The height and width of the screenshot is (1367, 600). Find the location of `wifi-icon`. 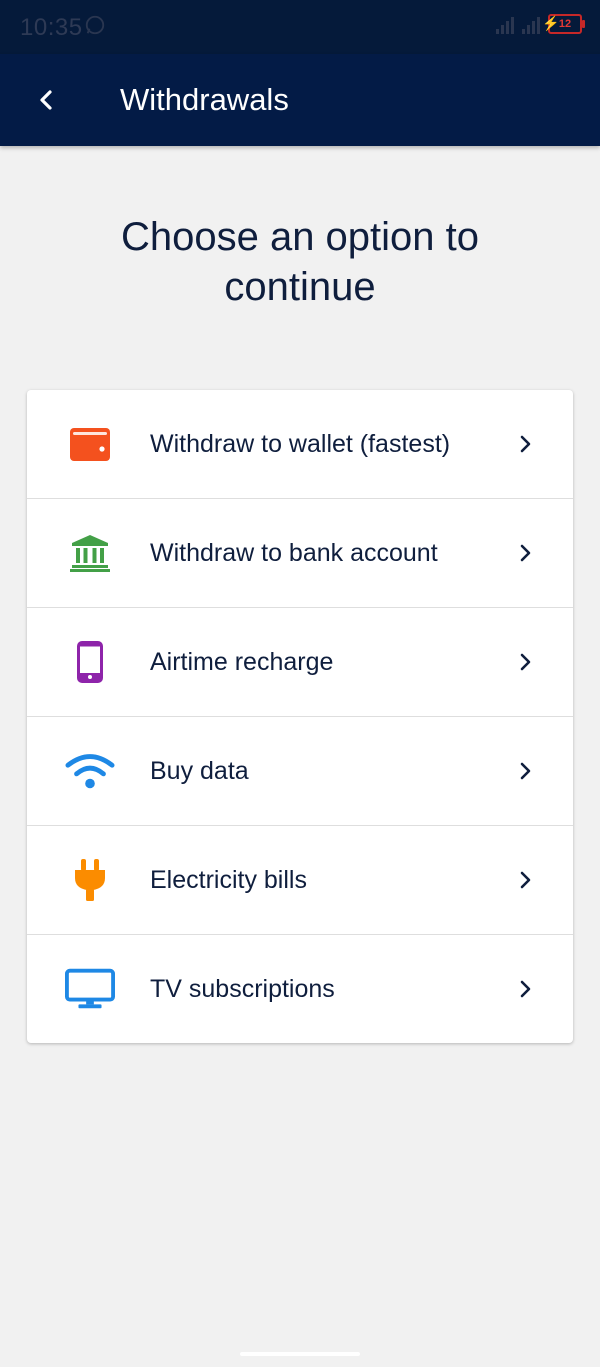

wifi-icon is located at coordinates (90, 771).